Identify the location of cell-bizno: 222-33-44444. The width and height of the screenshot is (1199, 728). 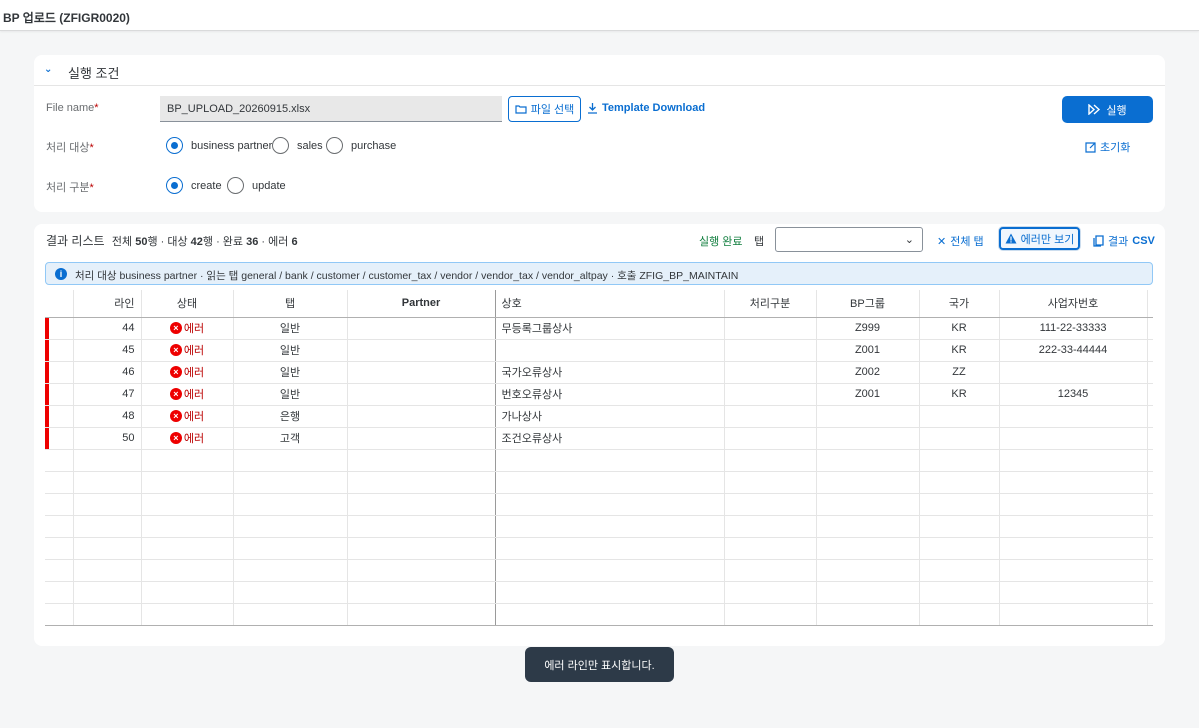
(1073, 350).